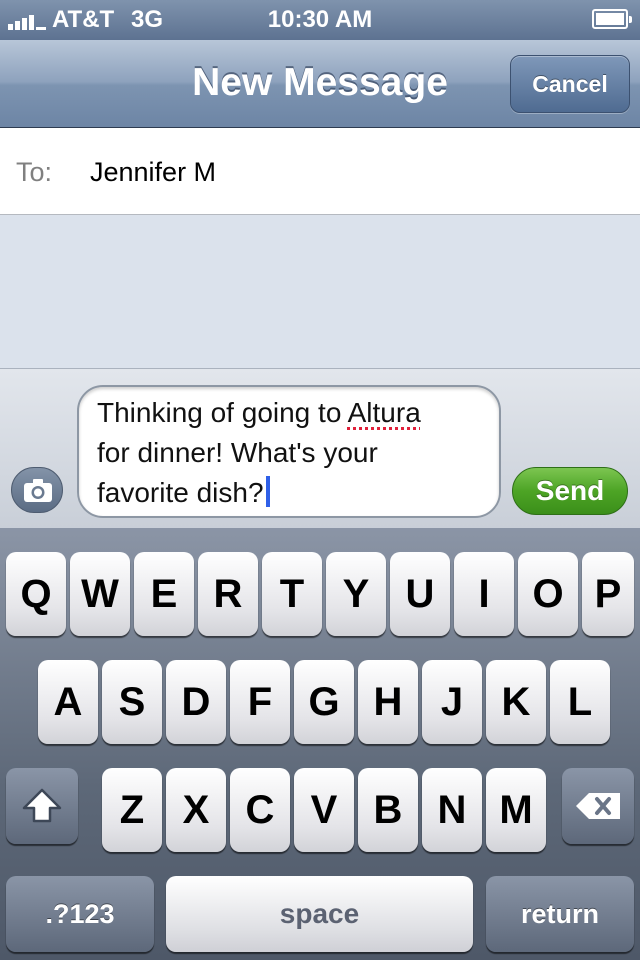 The height and width of the screenshot is (960, 640). What do you see at coordinates (319, 914) in the screenshot?
I see `space-key: space` at bounding box center [319, 914].